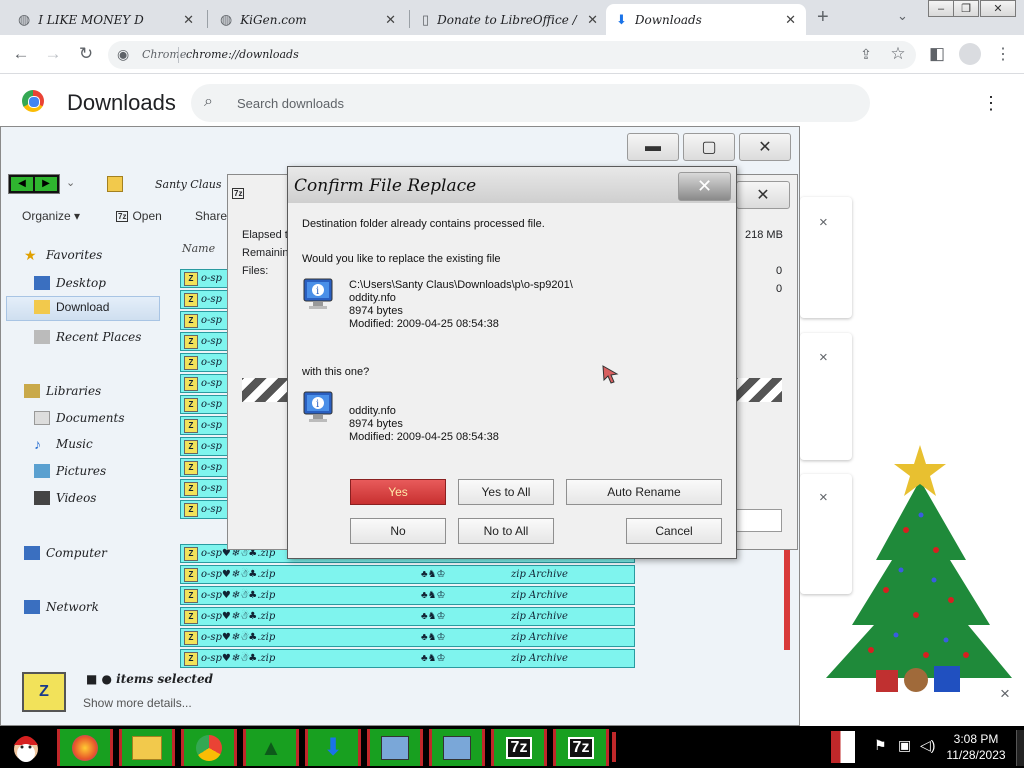 The image size is (1024, 768). What do you see at coordinates (759, 520) in the screenshot?
I see `progress-button` at bounding box center [759, 520].